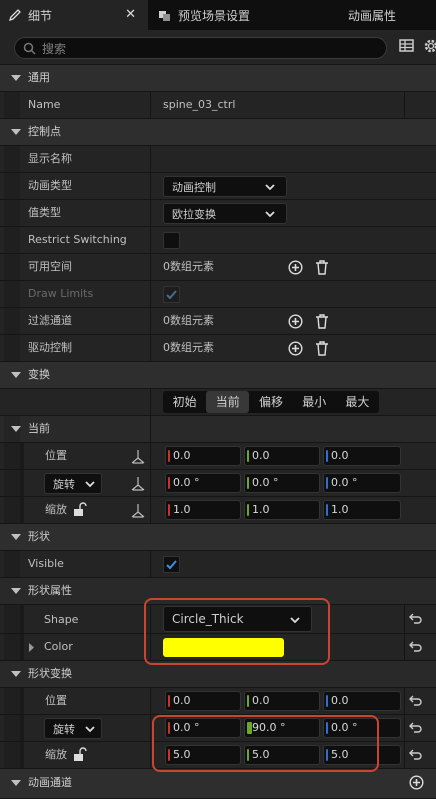  What do you see at coordinates (225, 186) in the screenshot?
I see `anim-type-dropdown: 动画控制` at bounding box center [225, 186].